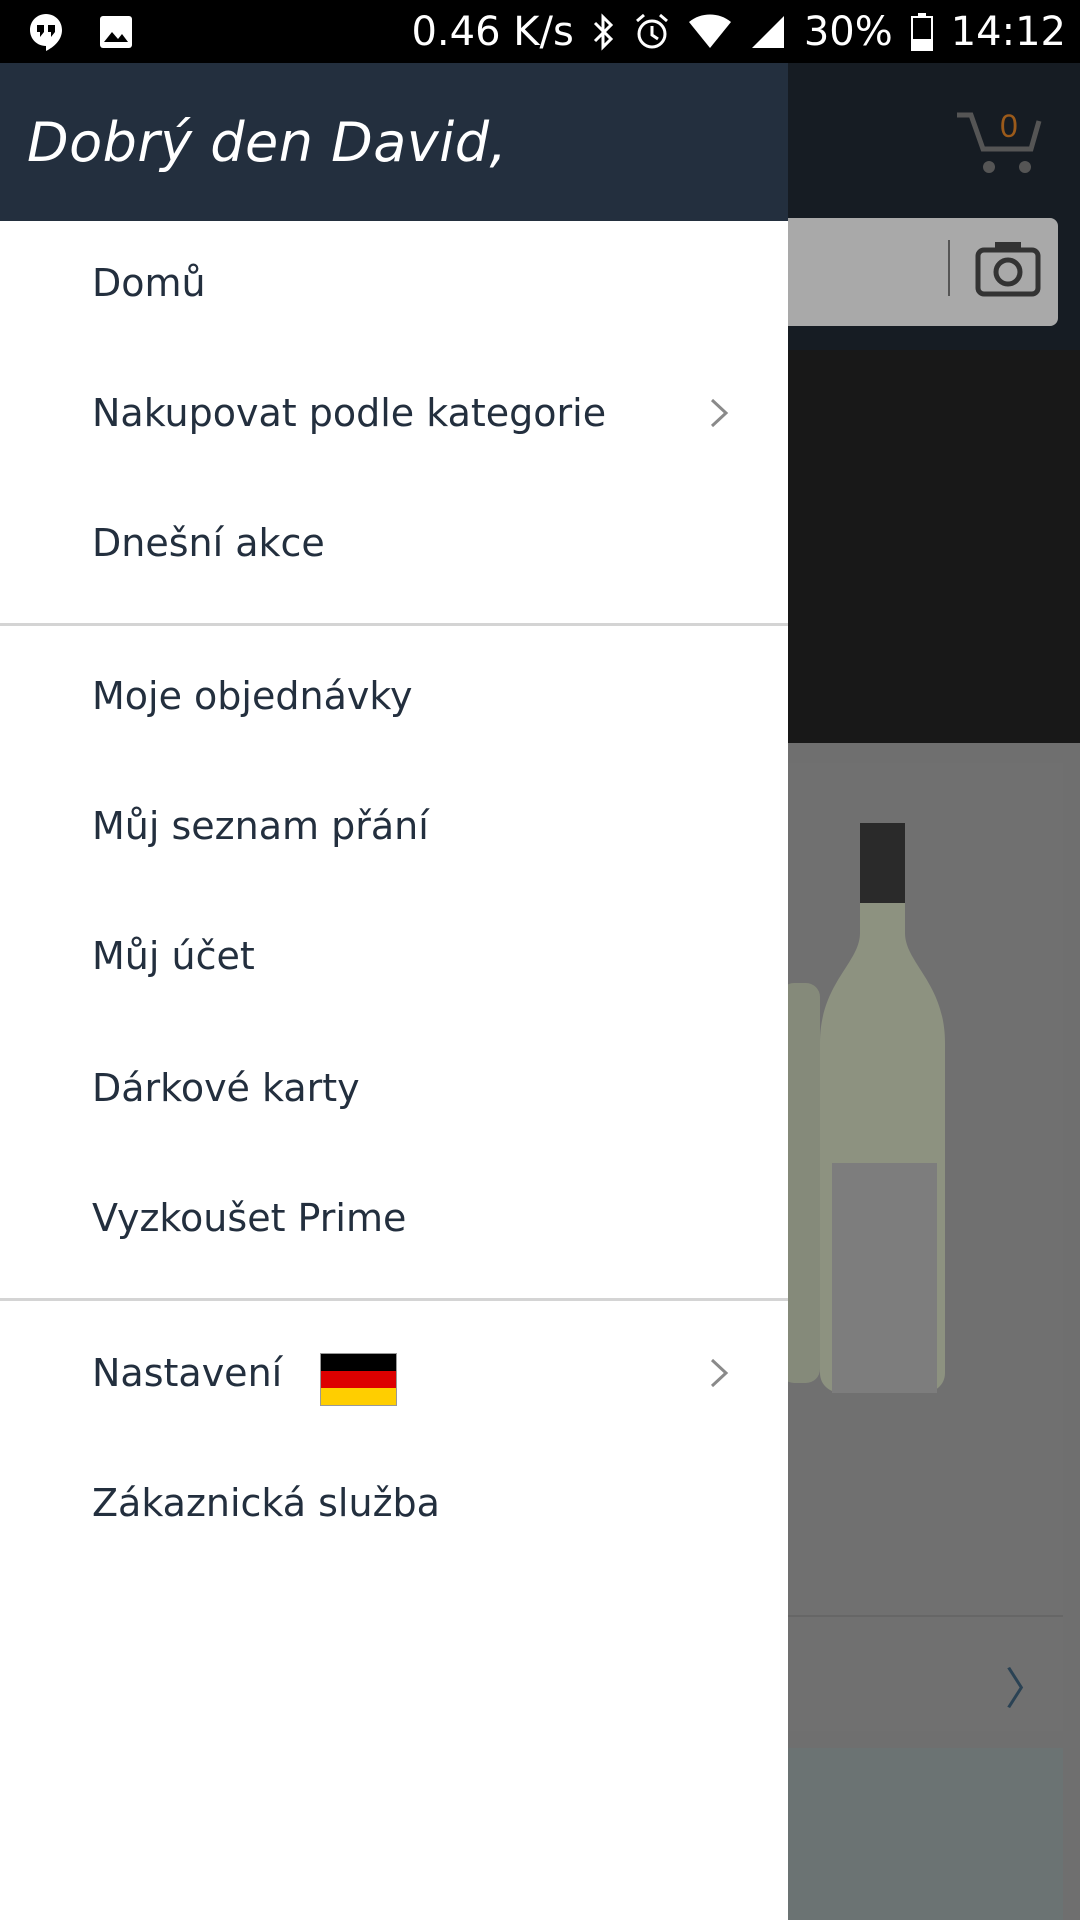 The width and height of the screenshot is (1080, 1920). I want to click on search-divider, so click(949, 268).